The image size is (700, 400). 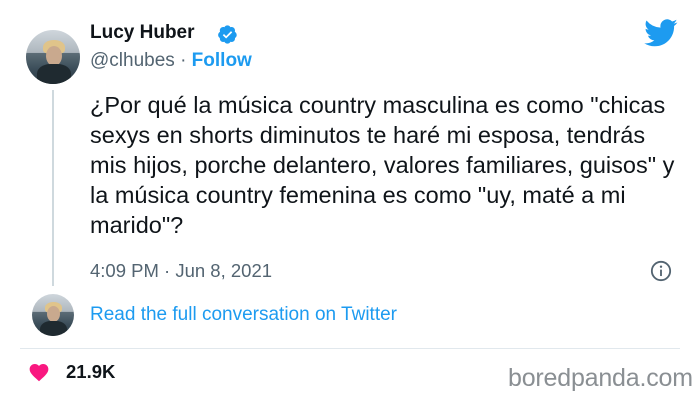 I want to click on handle-row: @clhubes · Follow, so click(x=171, y=61).